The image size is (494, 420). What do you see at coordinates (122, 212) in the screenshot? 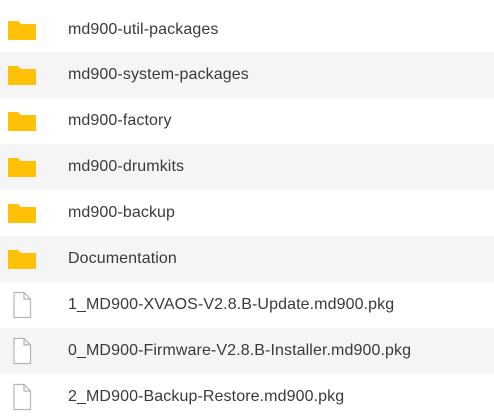
I see `item-name: md900-backup` at bounding box center [122, 212].